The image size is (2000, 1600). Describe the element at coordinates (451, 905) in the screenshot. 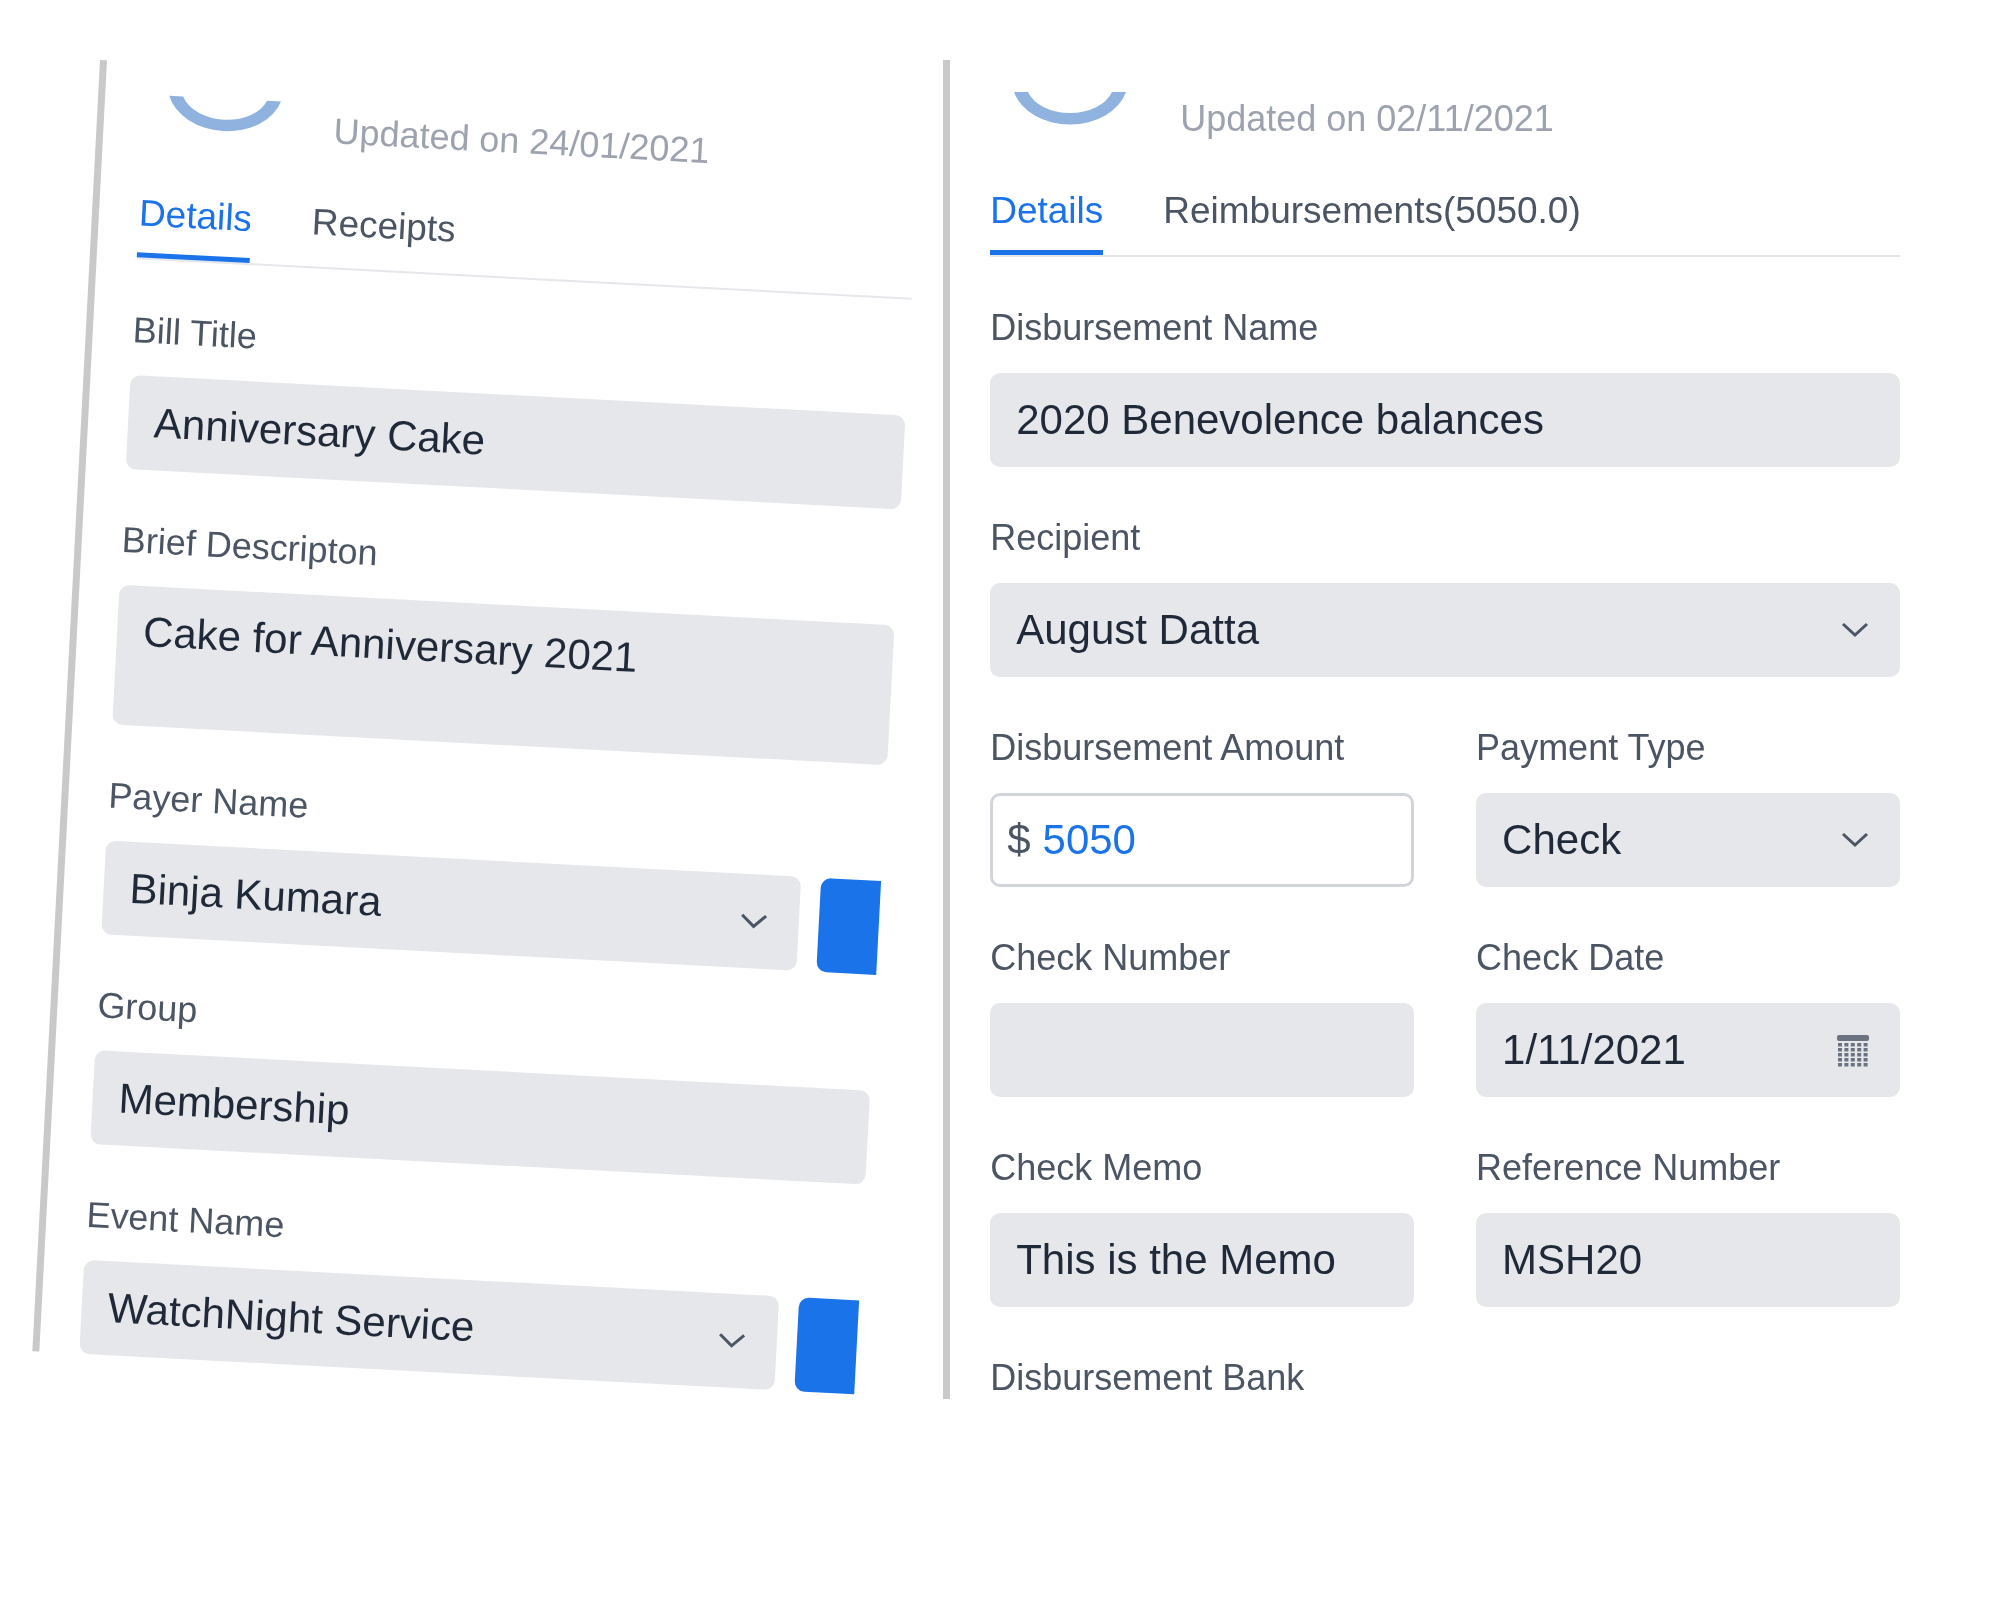

I see `dropdown-field: Binja Kumara` at that location.